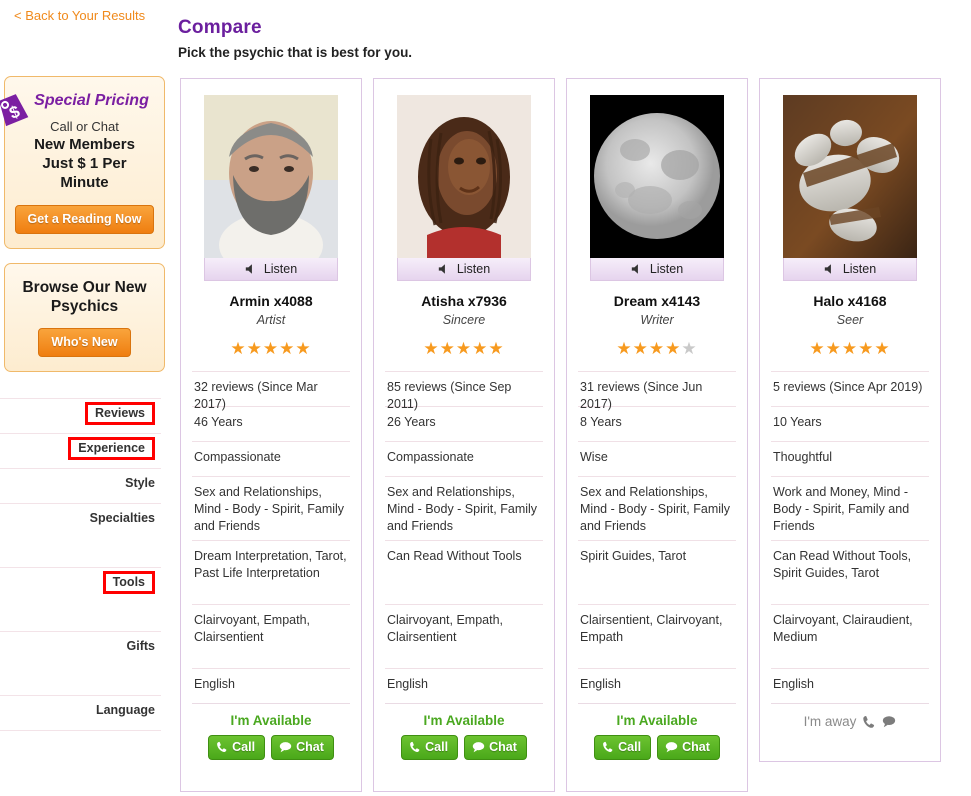  Describe the element at coordinates (128, 582) in the screenshot. I see `row-label-text: Tools` at that location.